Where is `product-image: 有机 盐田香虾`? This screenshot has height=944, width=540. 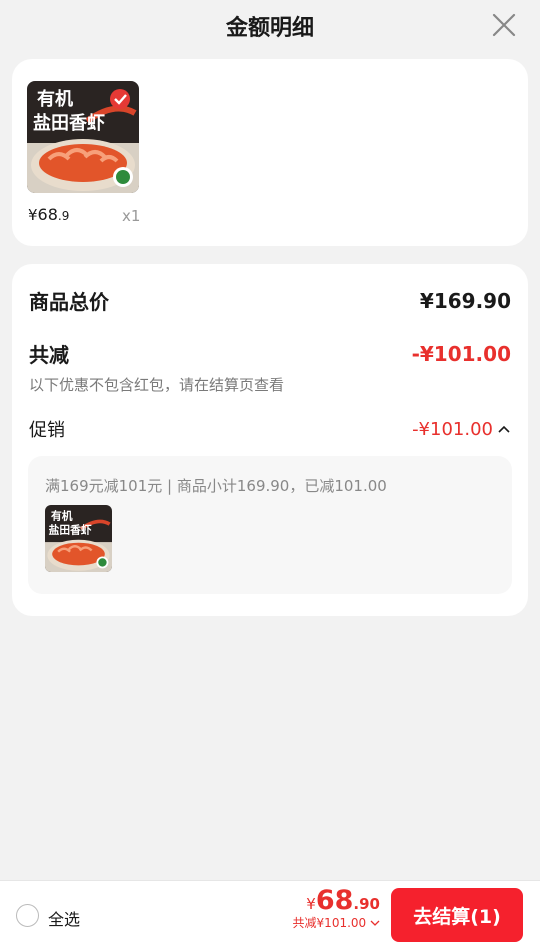 product-image: 有机 盐田香虾 is located at coordinates (83, 137).